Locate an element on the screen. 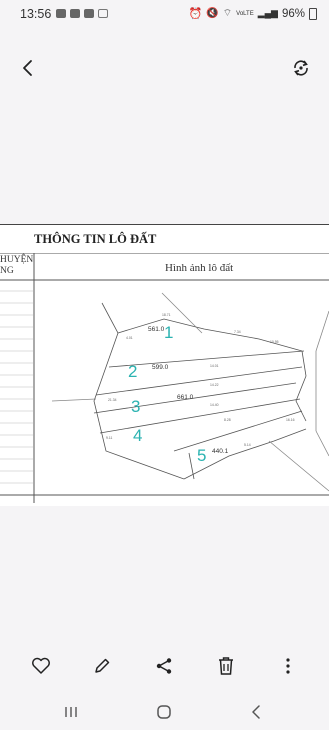 The width and height of the screenshot is (329, 730). recent-apps-icon is located at coordinates (71, 712).